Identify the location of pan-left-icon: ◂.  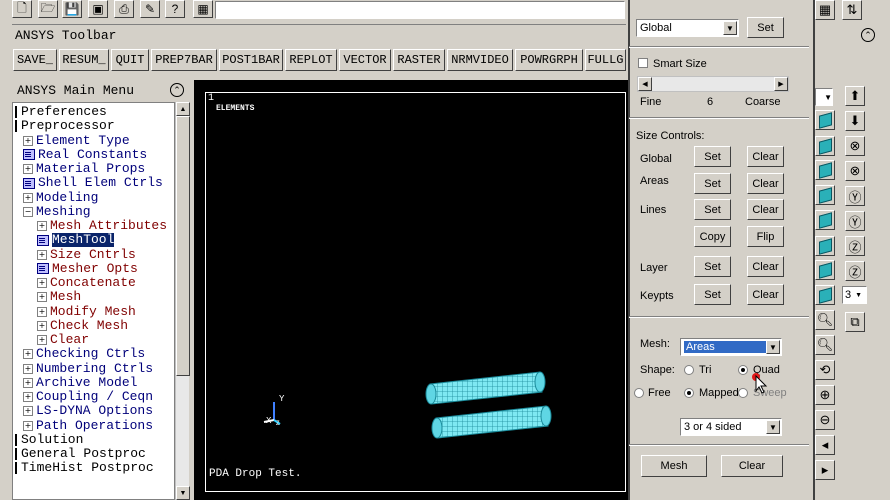
(825, 445).